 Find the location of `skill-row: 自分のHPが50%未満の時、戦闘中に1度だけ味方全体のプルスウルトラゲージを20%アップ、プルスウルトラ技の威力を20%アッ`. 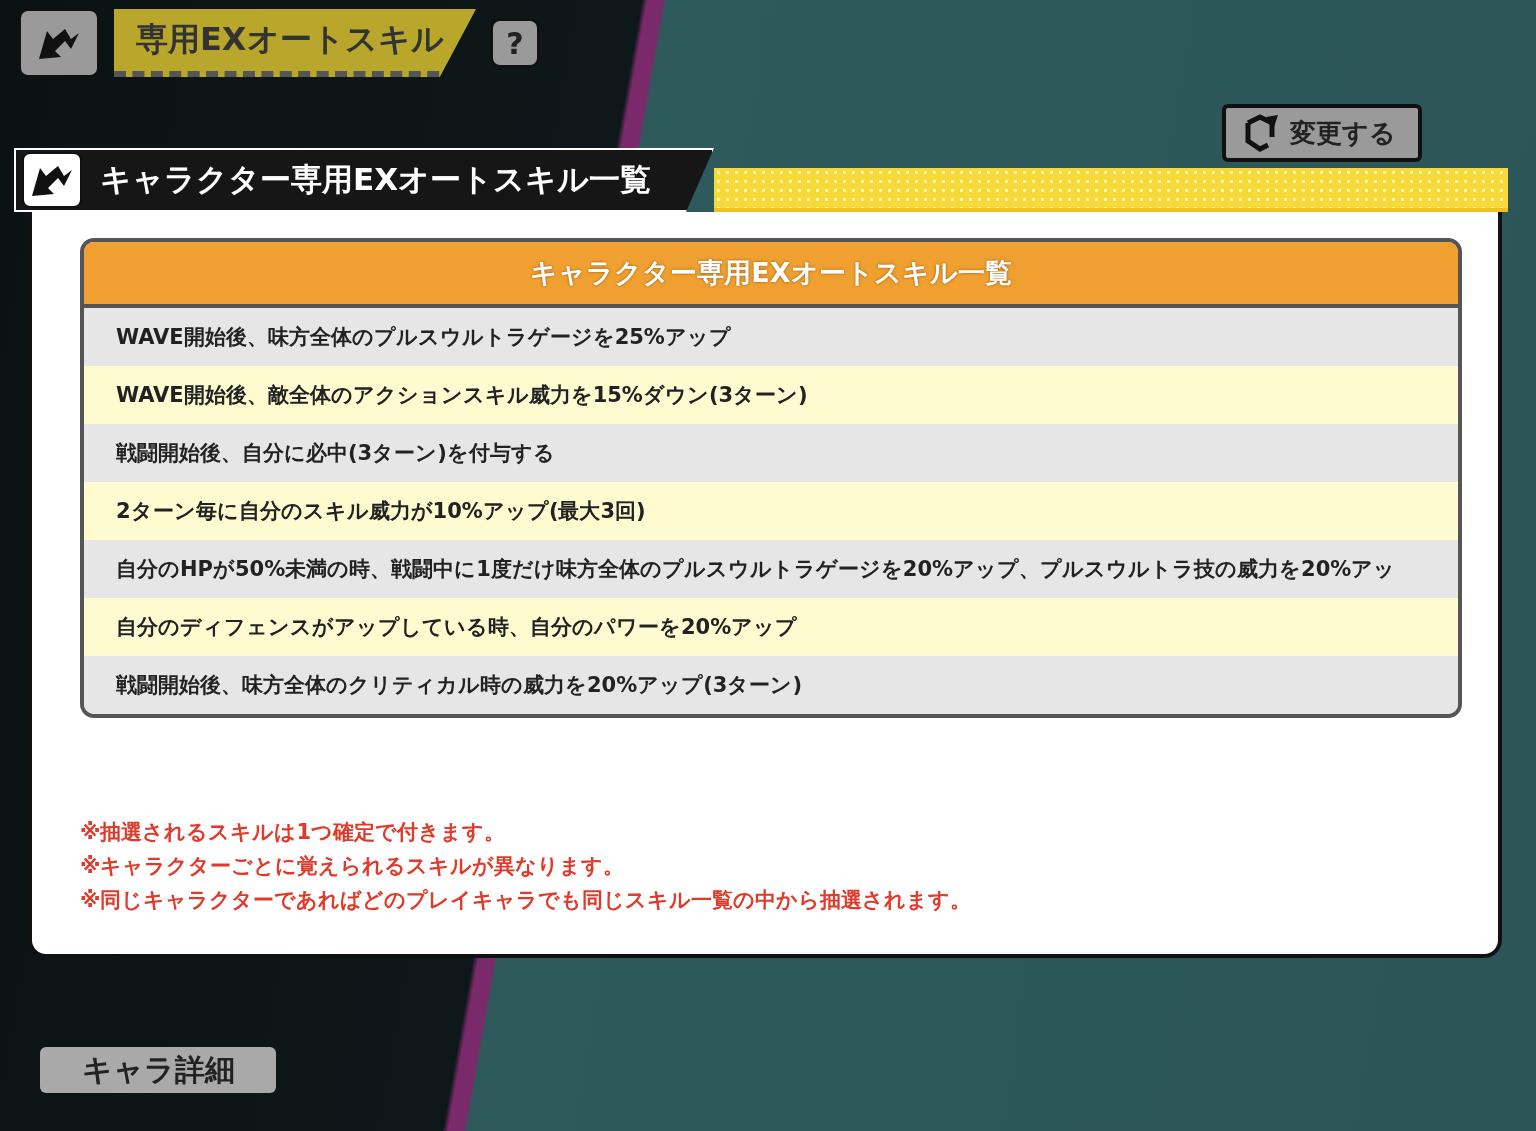

skill-row: 自分のHPが50%未満の時、戦闘中に1度だけ味方全体のプルスウルトラゲージを20%アップ、プルスウルトラ技の威力を20%アッ is located at coordinates (771, 569).